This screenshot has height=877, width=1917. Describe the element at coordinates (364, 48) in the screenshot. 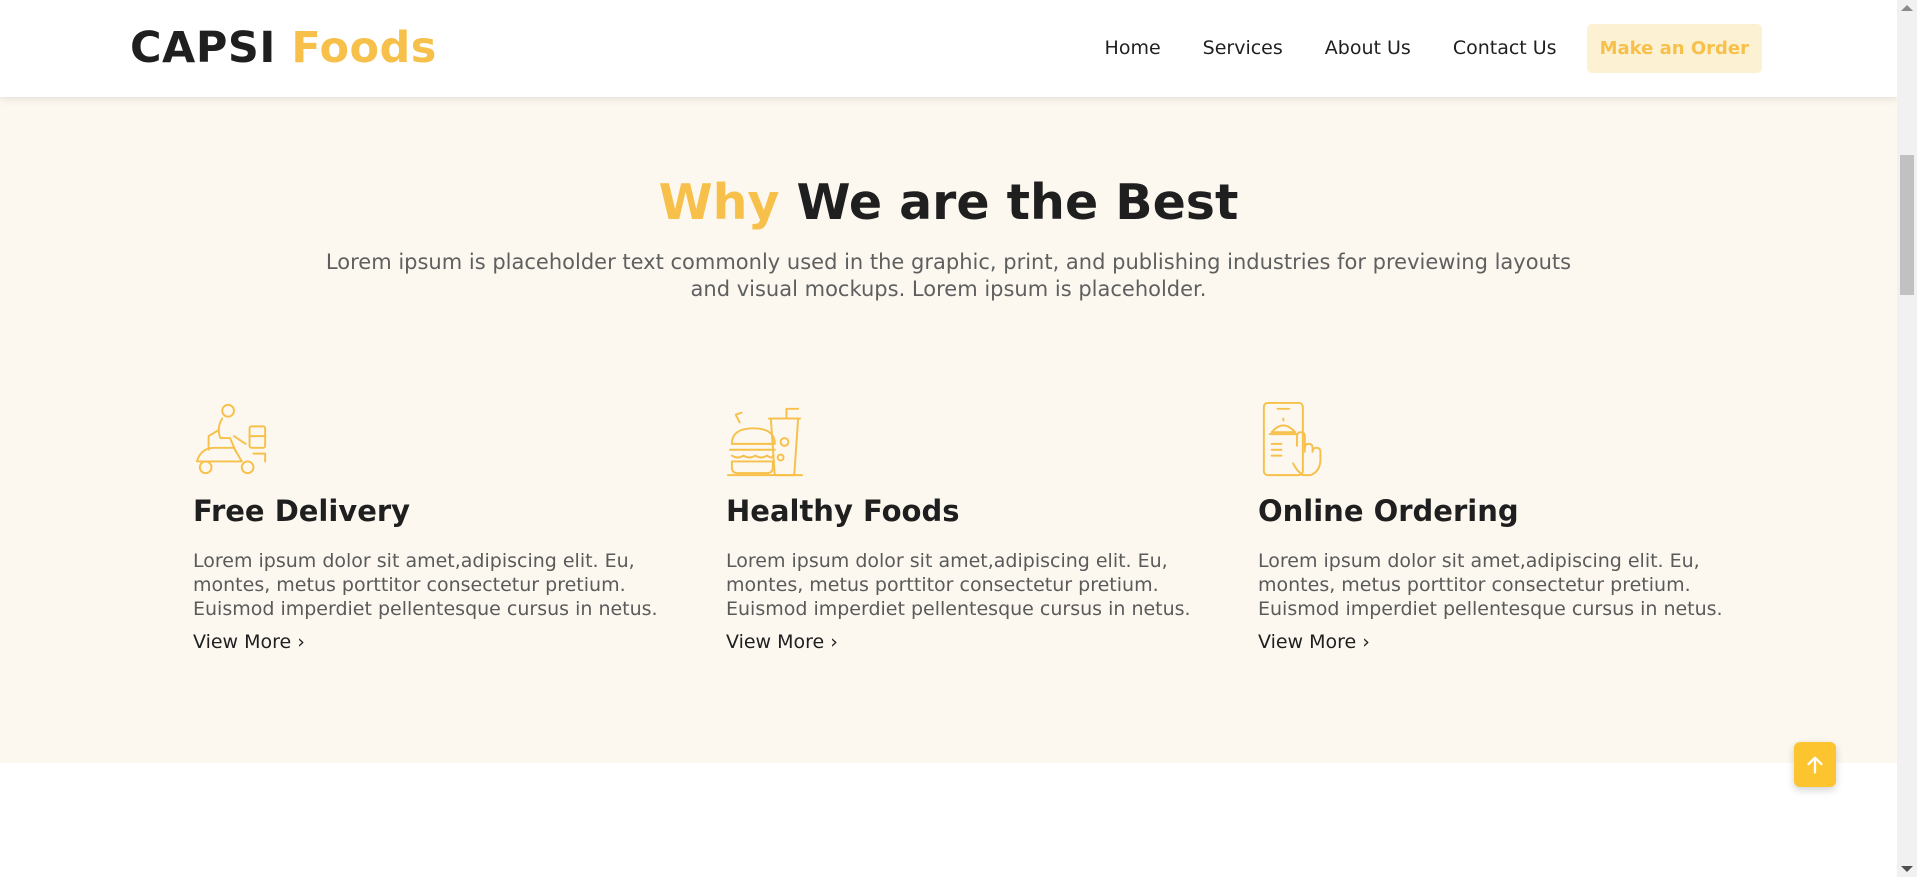

I see `brand-accent: Foods` at that location.